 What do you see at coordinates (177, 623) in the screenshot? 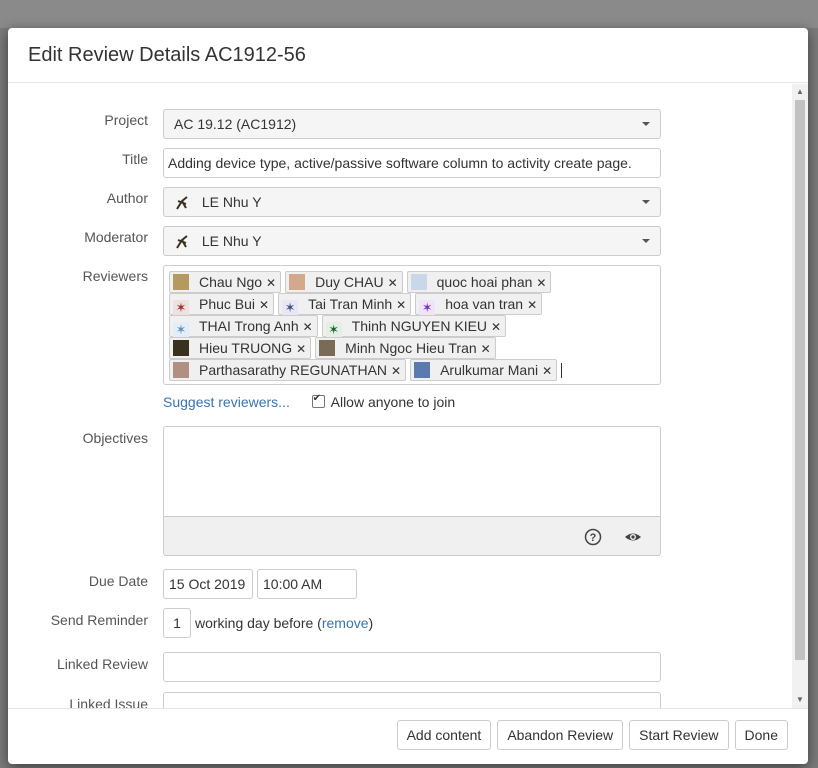
I see `reminder-days-input: 1` at bounding box center [177, 623].